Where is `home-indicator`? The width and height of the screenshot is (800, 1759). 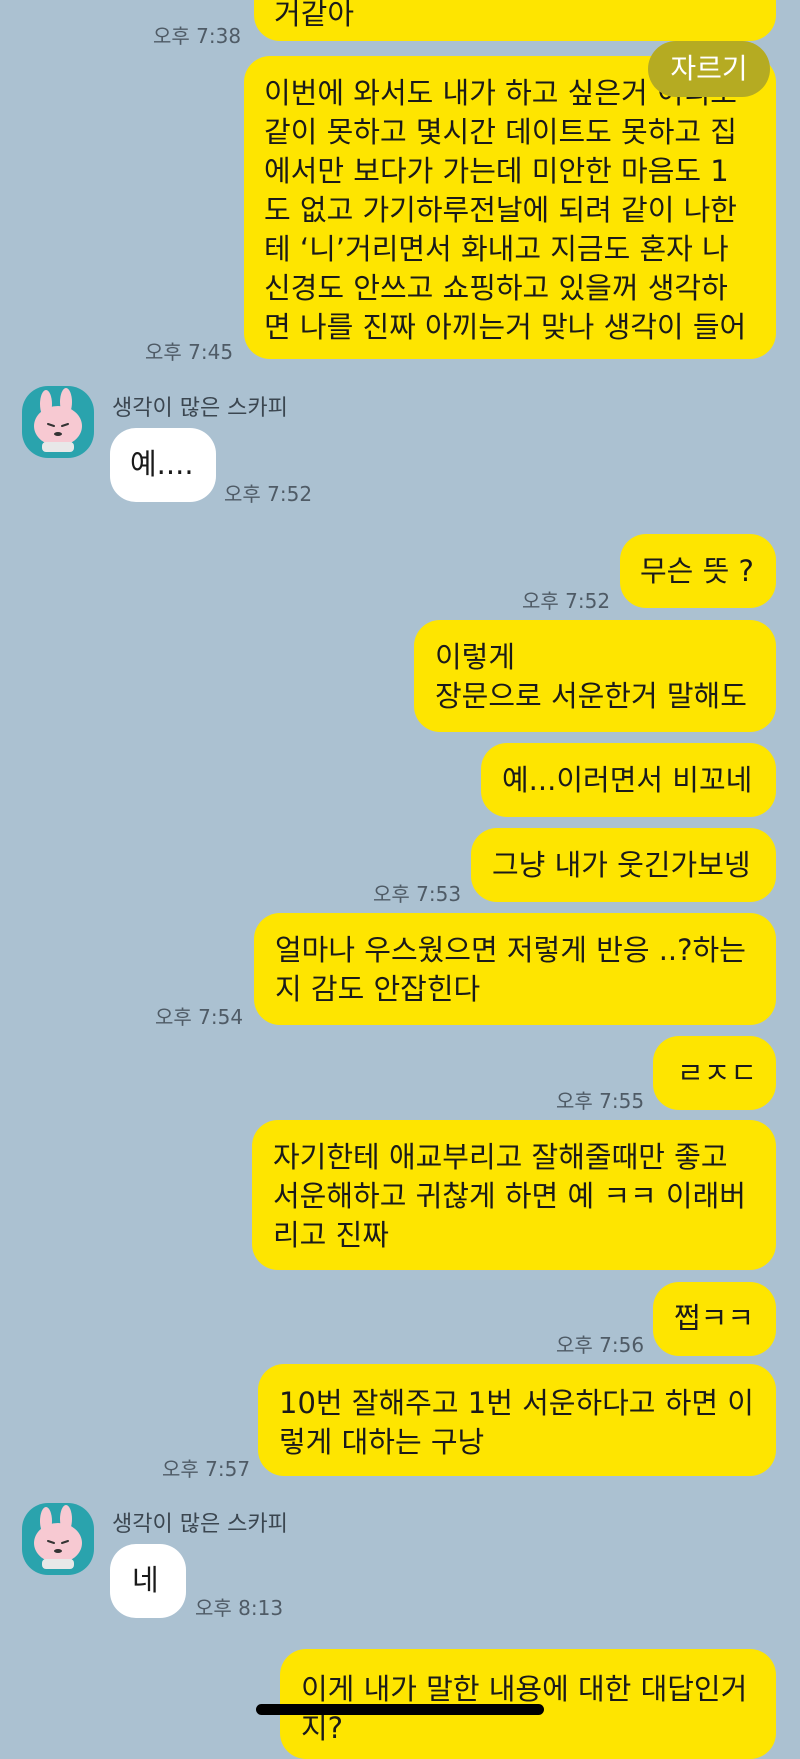
home-indicator is located at coordinates (400, 1709).